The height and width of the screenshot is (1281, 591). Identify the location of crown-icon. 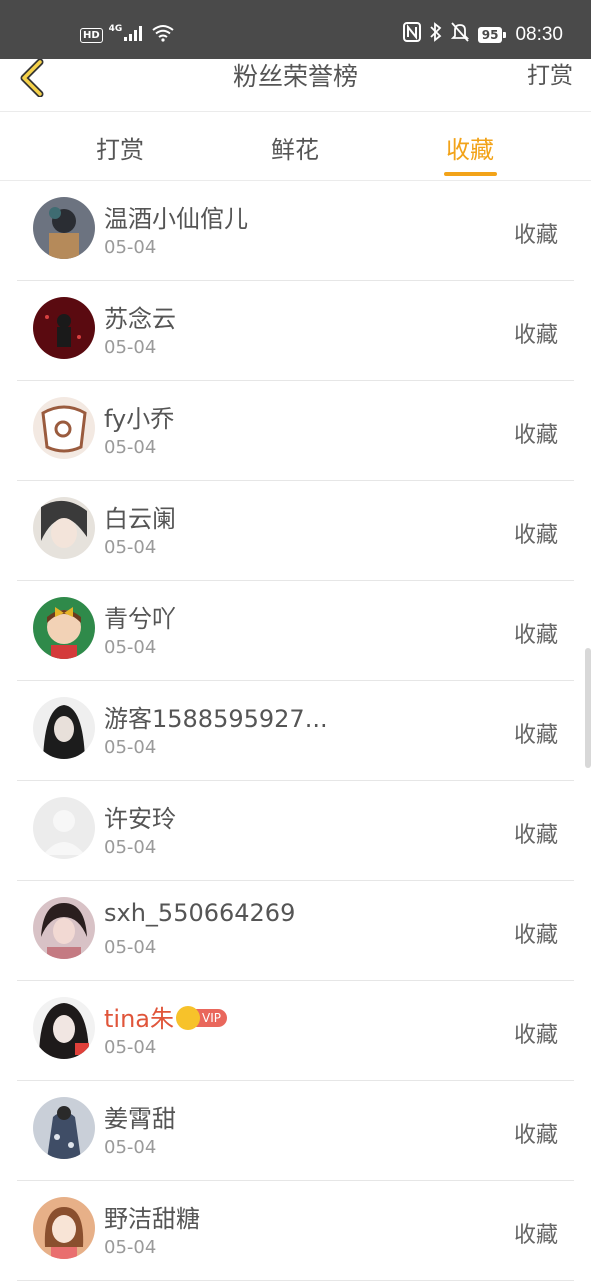
(188, 1018).